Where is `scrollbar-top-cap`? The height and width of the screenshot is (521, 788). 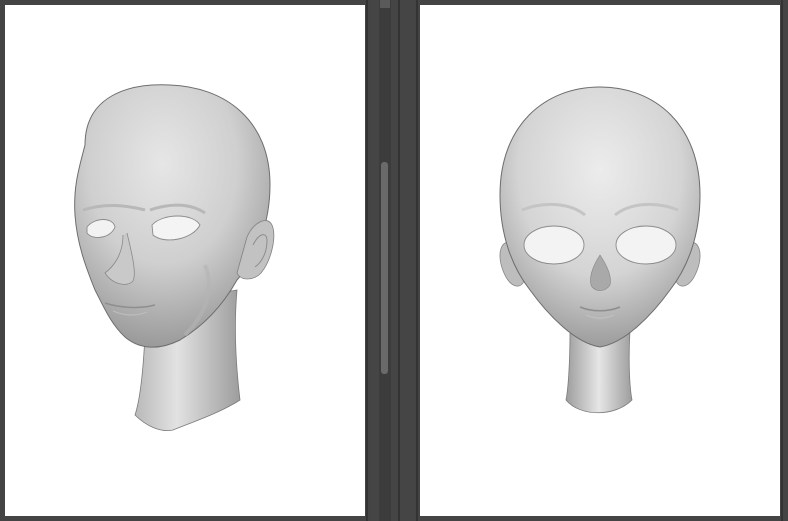
scrollbar-top-cap is located at coordinates (385, 4).